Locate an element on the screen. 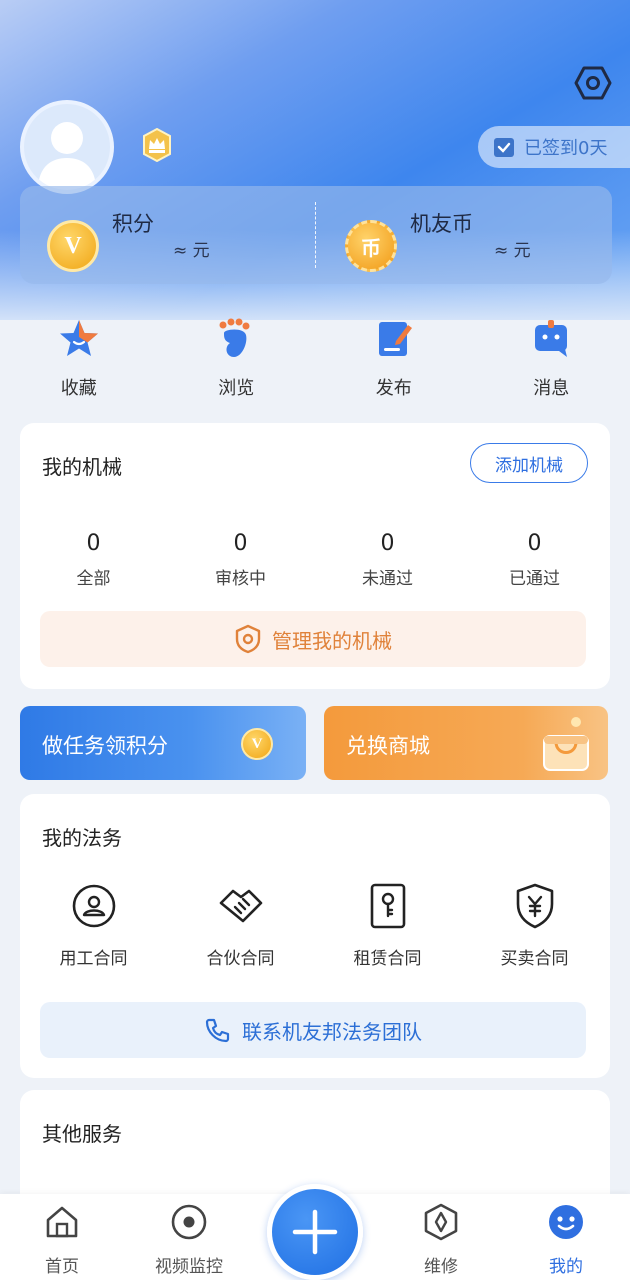 Image resolution: width=630 pixels, height=1280 pixels. legal-item-sale: 买卖合同 is located at coordinates (534, 925).